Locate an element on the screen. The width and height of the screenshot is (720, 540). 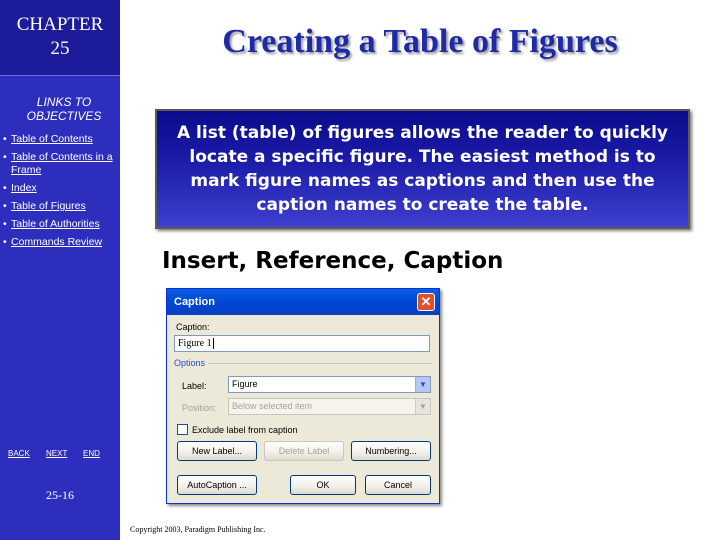
link-item: Index is located at coordinates (62, 188).